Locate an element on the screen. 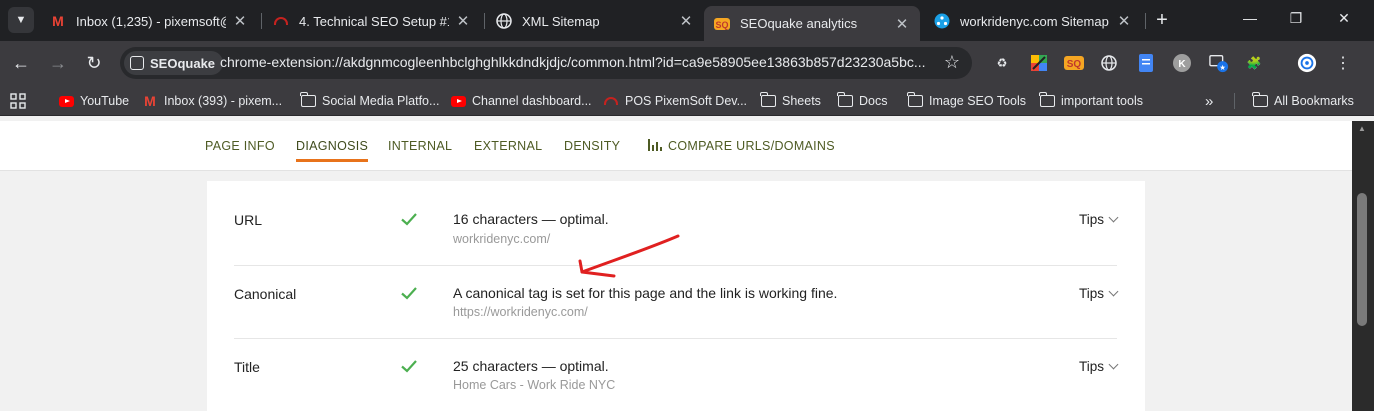 The width and height of the screenshot is (1374, 411). tab-compare-urls-domains: COMPARE URLS/DOMAINS is located at coordinates (741, 146).